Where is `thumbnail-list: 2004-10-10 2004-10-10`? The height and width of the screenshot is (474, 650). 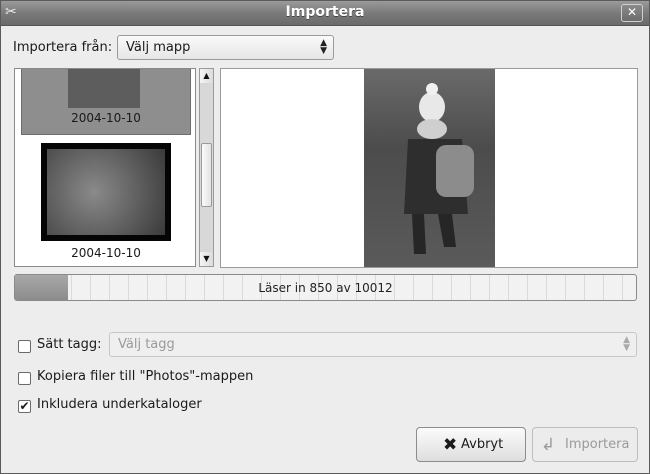 thumbnail-list: 2004-10-10 2004-10-10 is located at coordinates (105, 167).